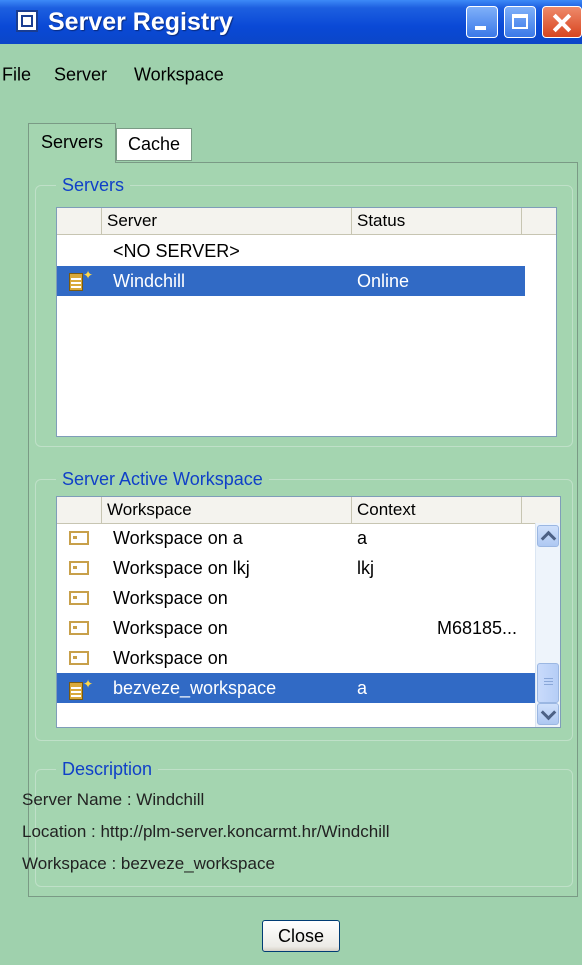 The image size is (582, 965). Describe the element at coordinates (27, 21) in the screenshot. I see `app-icon` at that location.